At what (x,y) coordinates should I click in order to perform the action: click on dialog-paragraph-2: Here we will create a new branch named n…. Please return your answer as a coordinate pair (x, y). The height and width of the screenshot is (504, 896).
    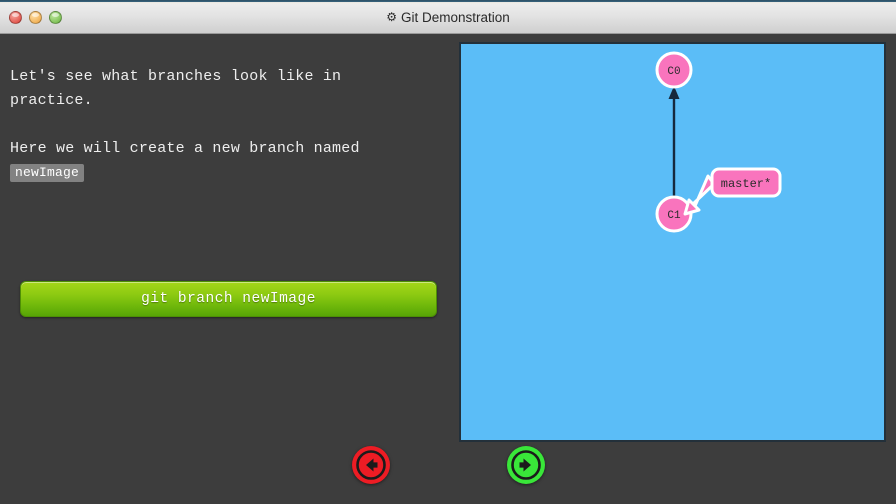
    Looking at the image, I should click on (220, 161).